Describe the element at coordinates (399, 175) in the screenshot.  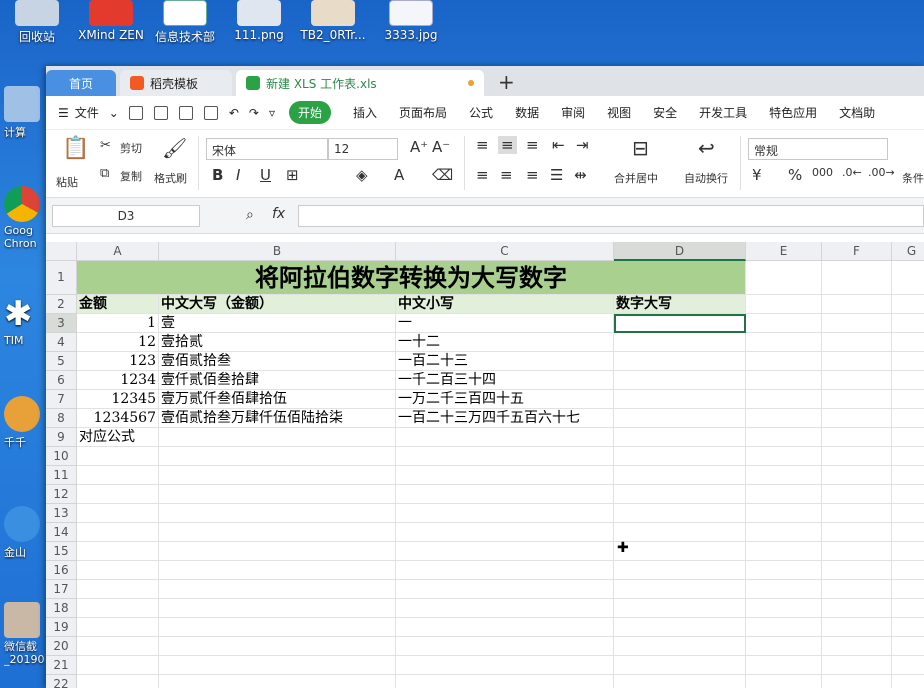
I see `font-color-icon: A` at that location.